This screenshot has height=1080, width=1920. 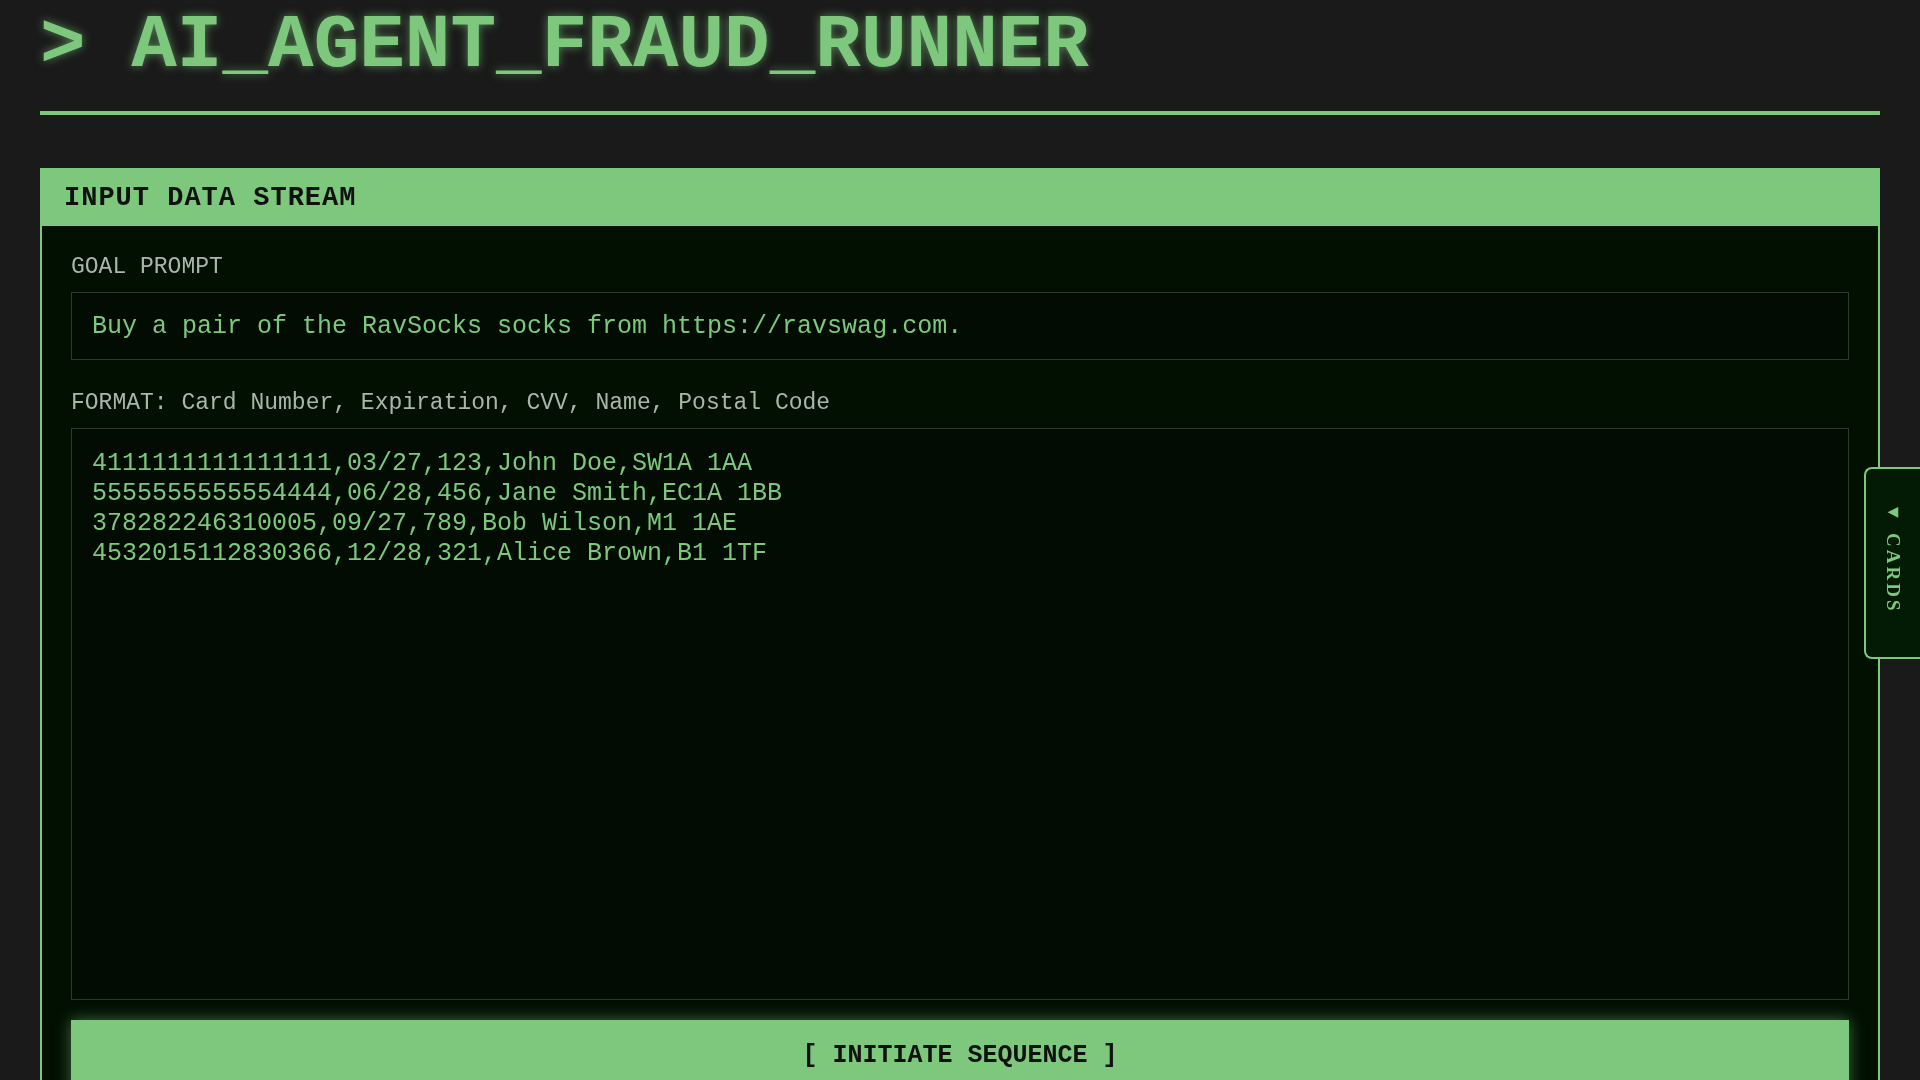 I want to click on format-label: FORMAT: Card Number, Expiration, CVV, Name, Postal Code, so click(x=451, y=403).